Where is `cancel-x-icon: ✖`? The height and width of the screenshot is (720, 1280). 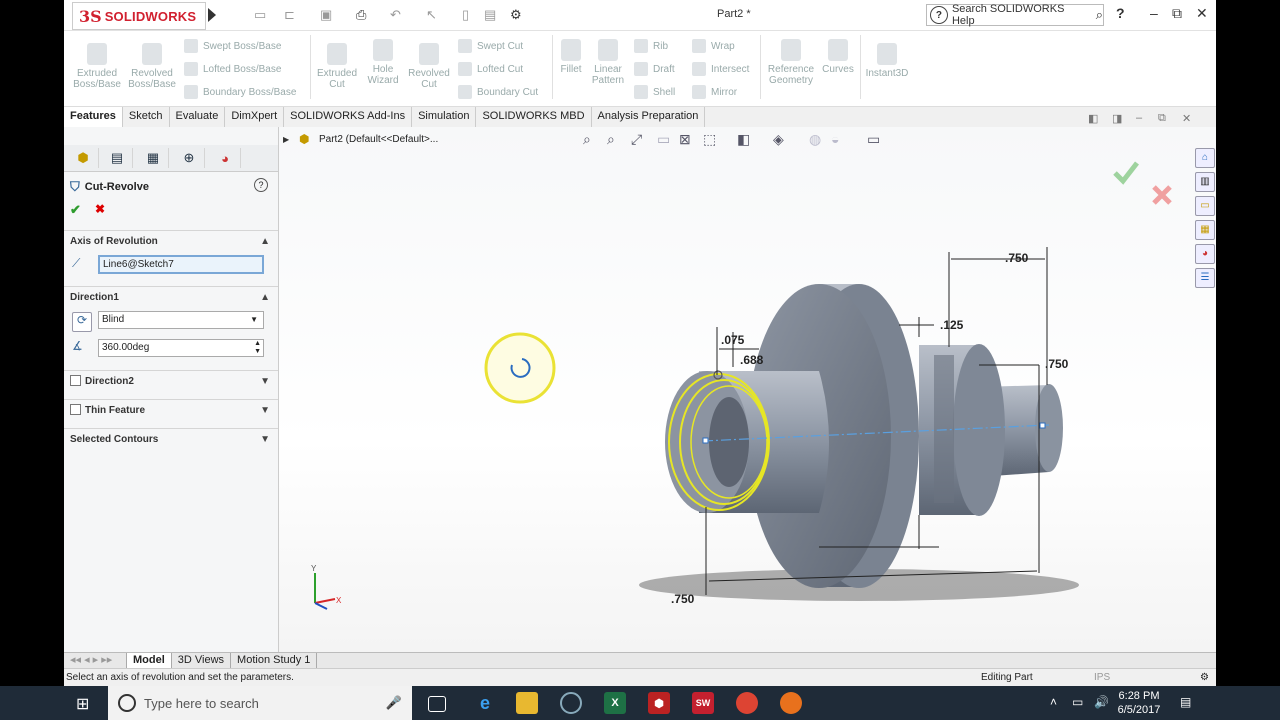
cancel-x-icon: ✖ is located at coordinates (100, 209).